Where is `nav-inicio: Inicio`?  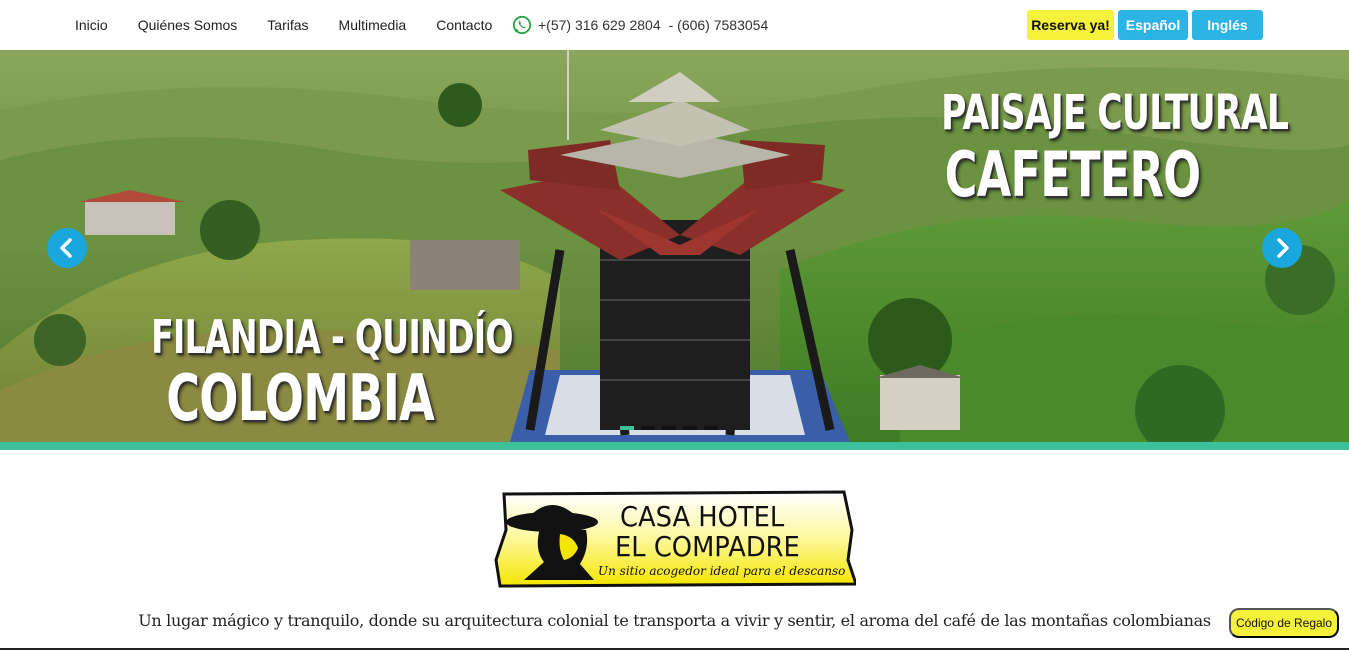
nav-inicio: Inicio is located at coordinates (91, 25).